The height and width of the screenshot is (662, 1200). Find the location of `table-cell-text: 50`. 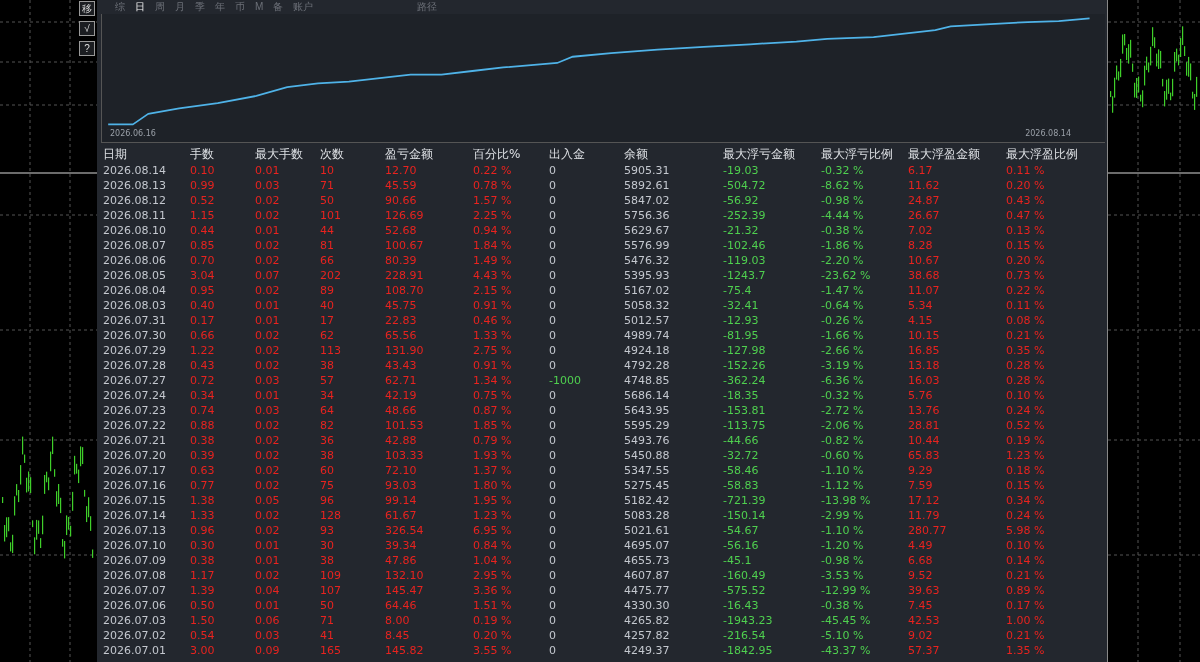

table-cell-text: 50 is located at coordinates (327, 605).